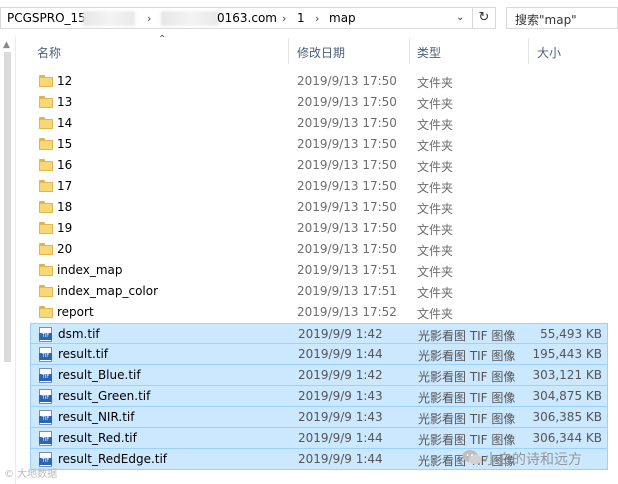 The width and height of the screenshot is (618, 484). What do you see at coordinates (567, 438) in the screenshot?
I see `file-size: 306,344 KB` at bounding box center [567, 438].